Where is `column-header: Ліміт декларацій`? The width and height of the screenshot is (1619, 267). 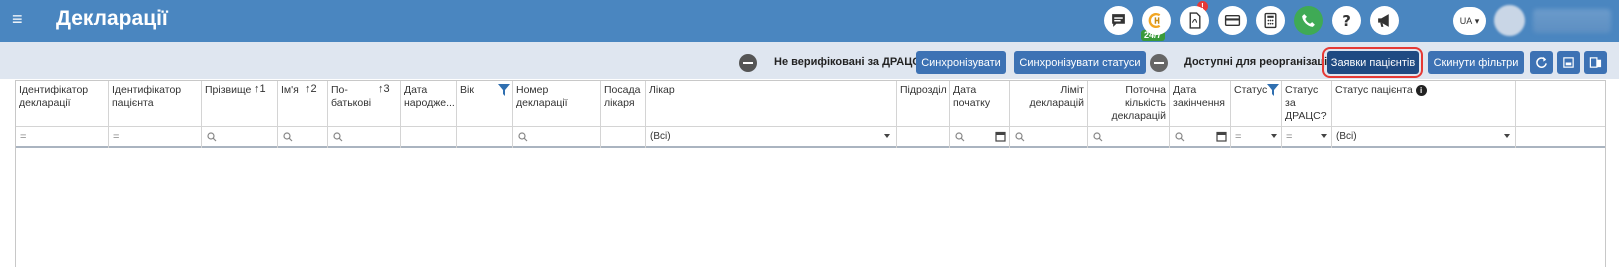
column-header: Ліміт декларацій is located at coordinates (1049, 104).